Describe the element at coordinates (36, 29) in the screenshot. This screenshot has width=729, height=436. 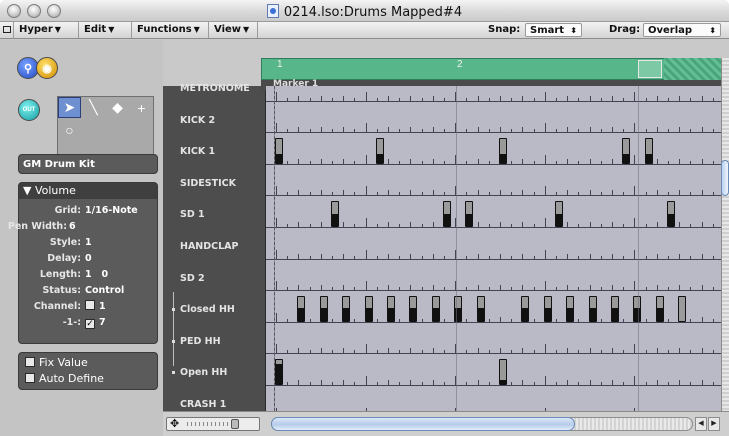
I see `menu-hyper-label: Hyper` at that location.